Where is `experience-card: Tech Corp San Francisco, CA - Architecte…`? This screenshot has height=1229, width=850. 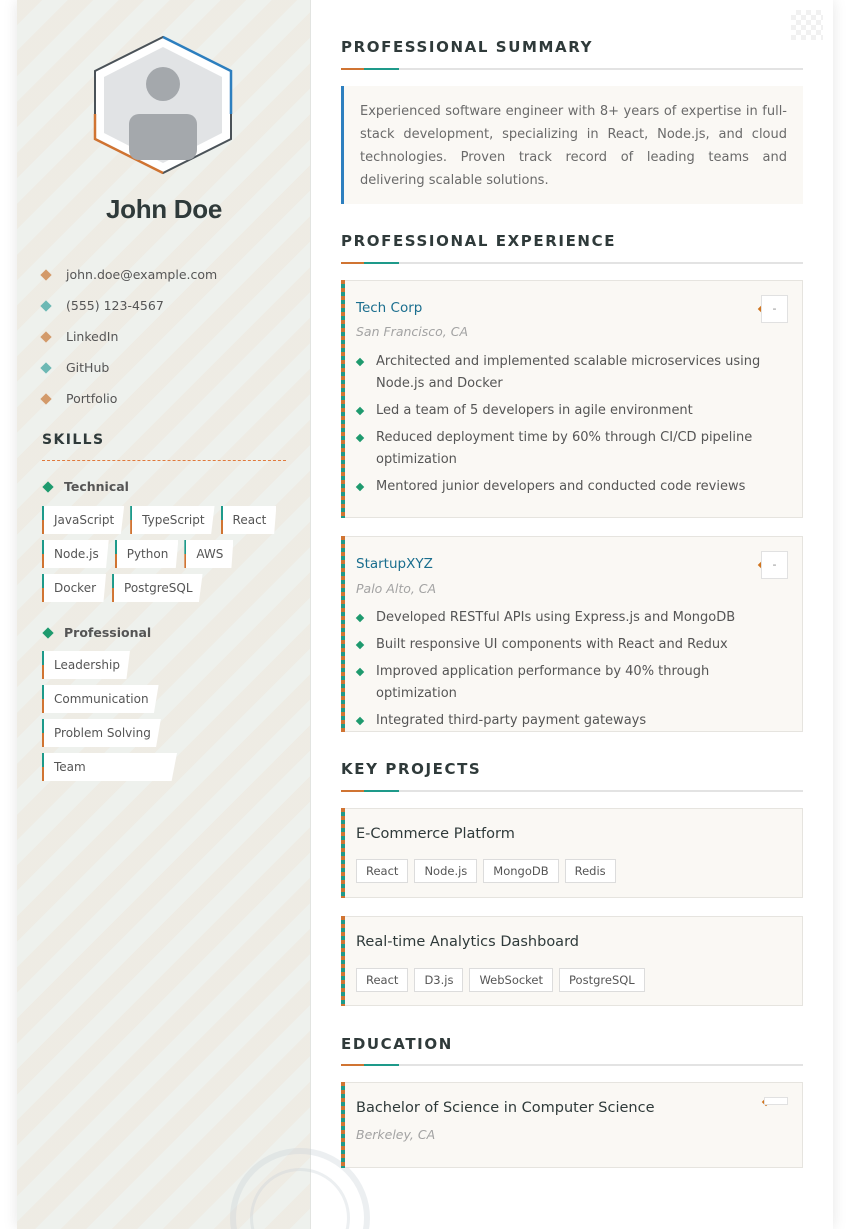
experience-card: Tech Corp San Francisco, CA - Architecte… is located at coordinates (572, 399).